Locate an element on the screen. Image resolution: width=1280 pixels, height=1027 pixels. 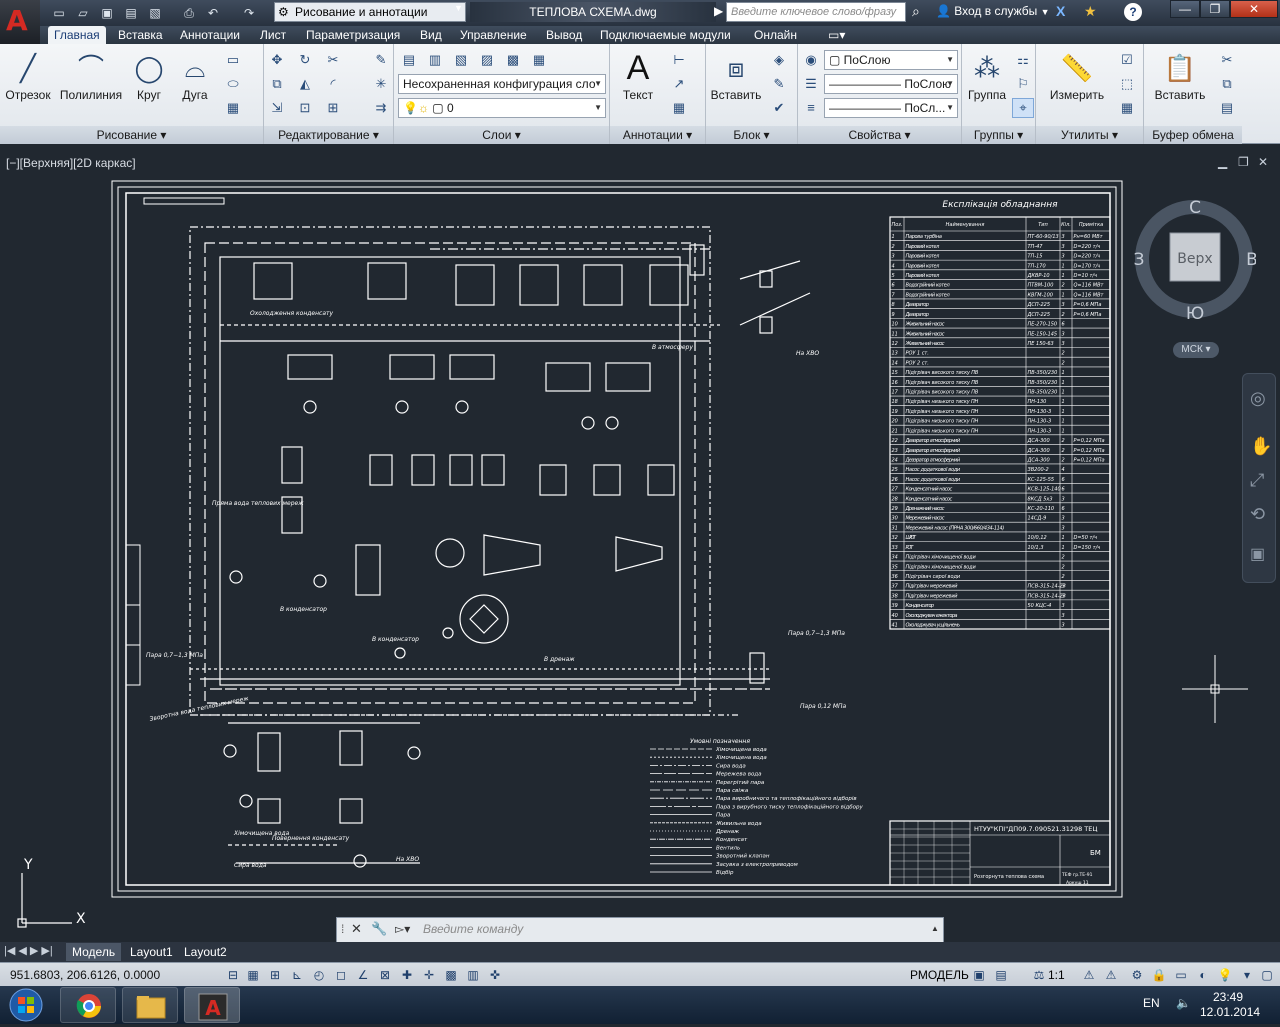
cut-icon: ✂ is located at coordinates (1227, 60).